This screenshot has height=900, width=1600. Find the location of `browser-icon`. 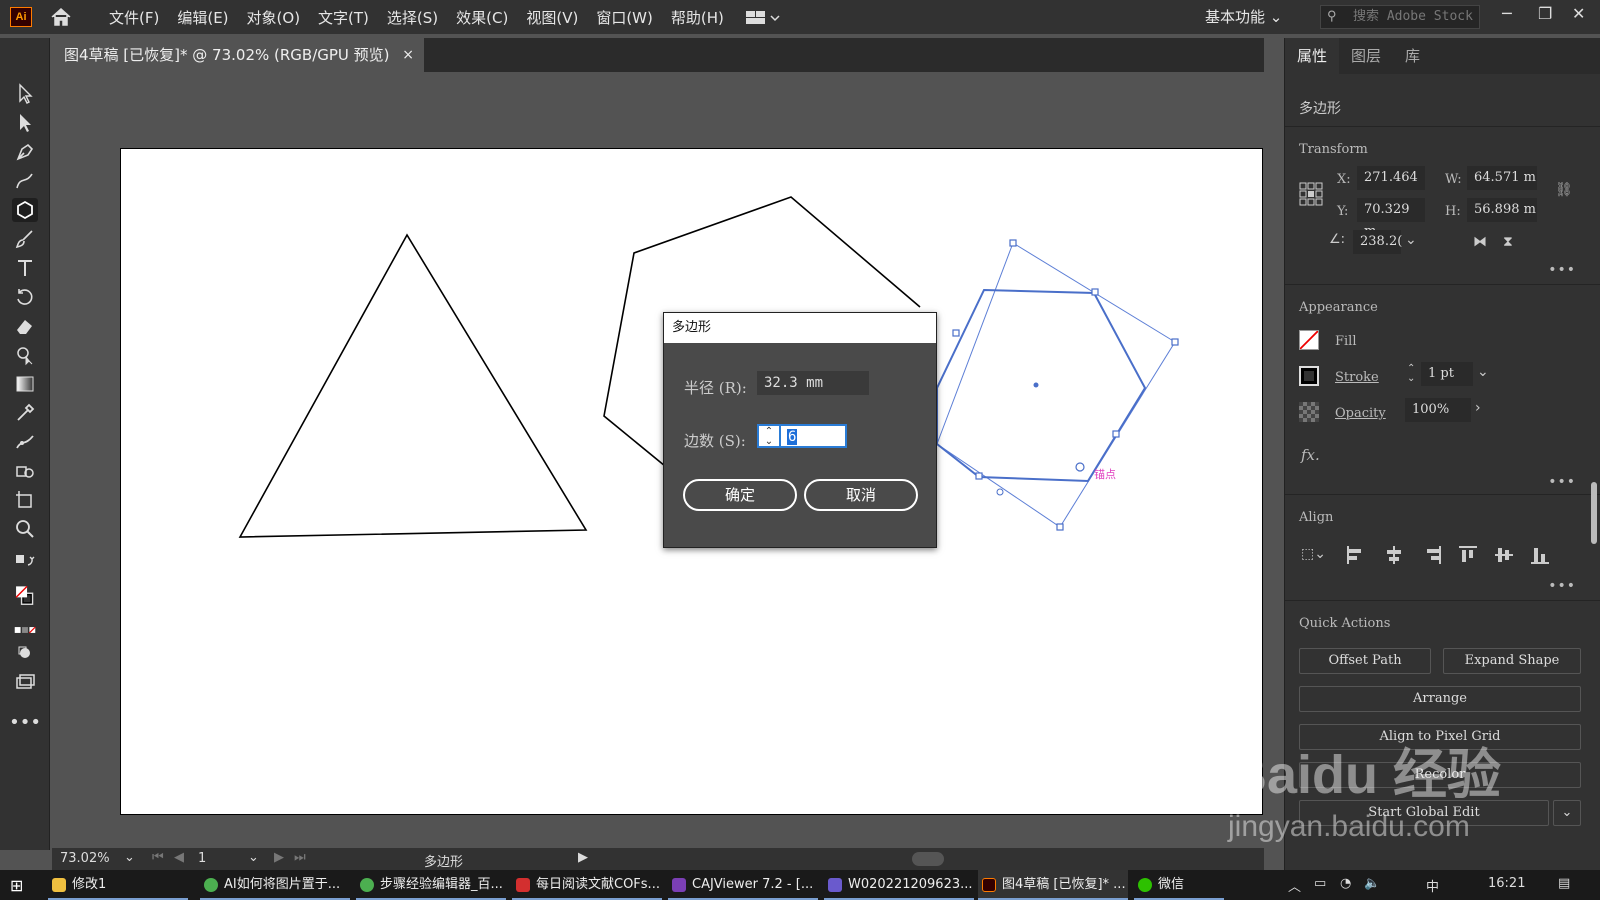

browser-icon is located at coordinates (211, 885).